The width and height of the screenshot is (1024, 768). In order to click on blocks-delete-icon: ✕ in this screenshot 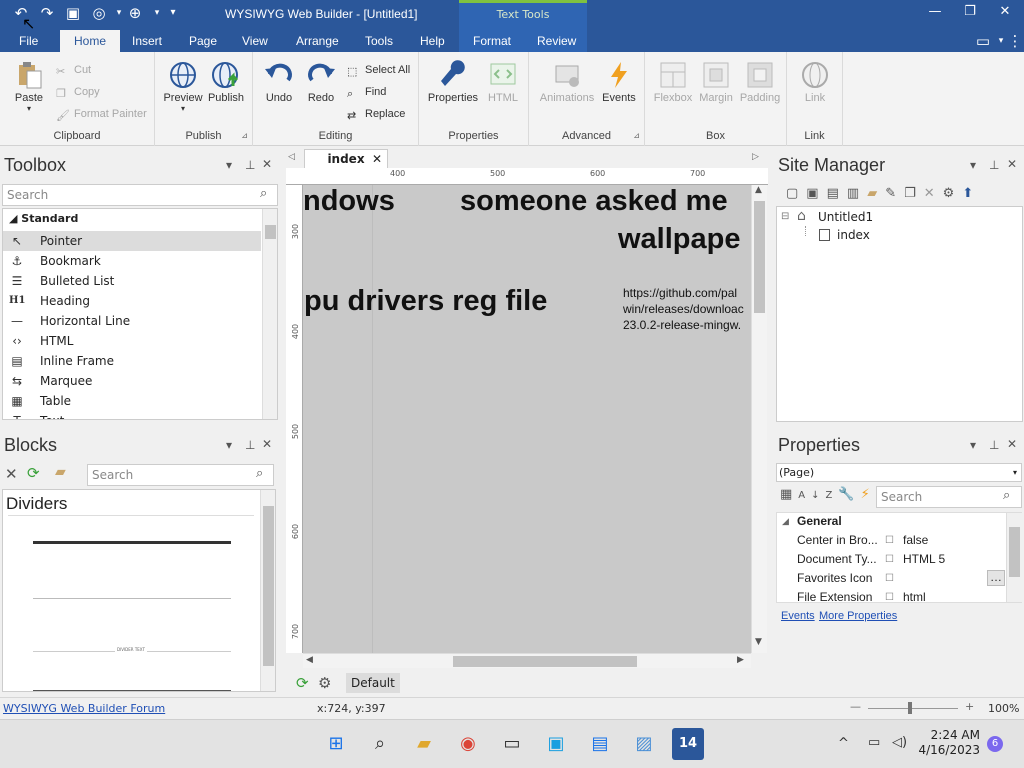, I will do `click(11, 474)`.